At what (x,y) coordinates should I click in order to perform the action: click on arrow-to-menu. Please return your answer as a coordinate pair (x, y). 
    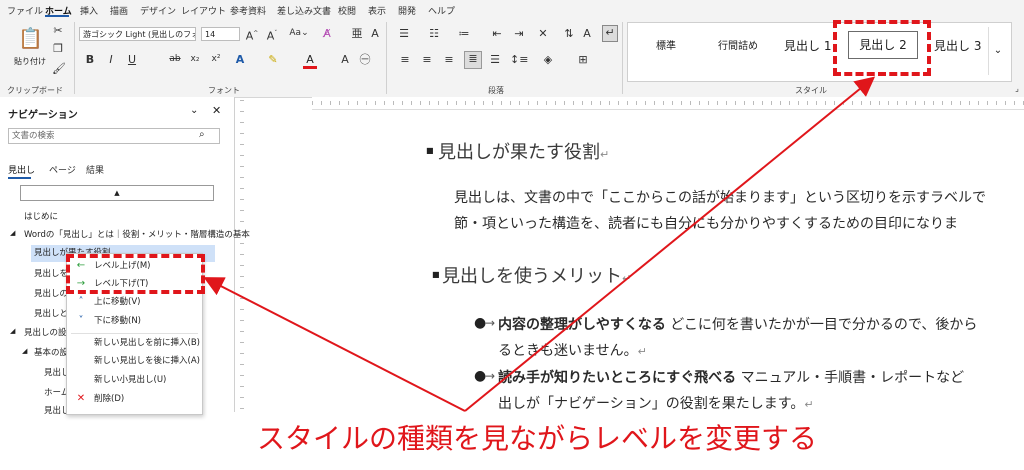
    Looking at the image, I should click on (334, 344).